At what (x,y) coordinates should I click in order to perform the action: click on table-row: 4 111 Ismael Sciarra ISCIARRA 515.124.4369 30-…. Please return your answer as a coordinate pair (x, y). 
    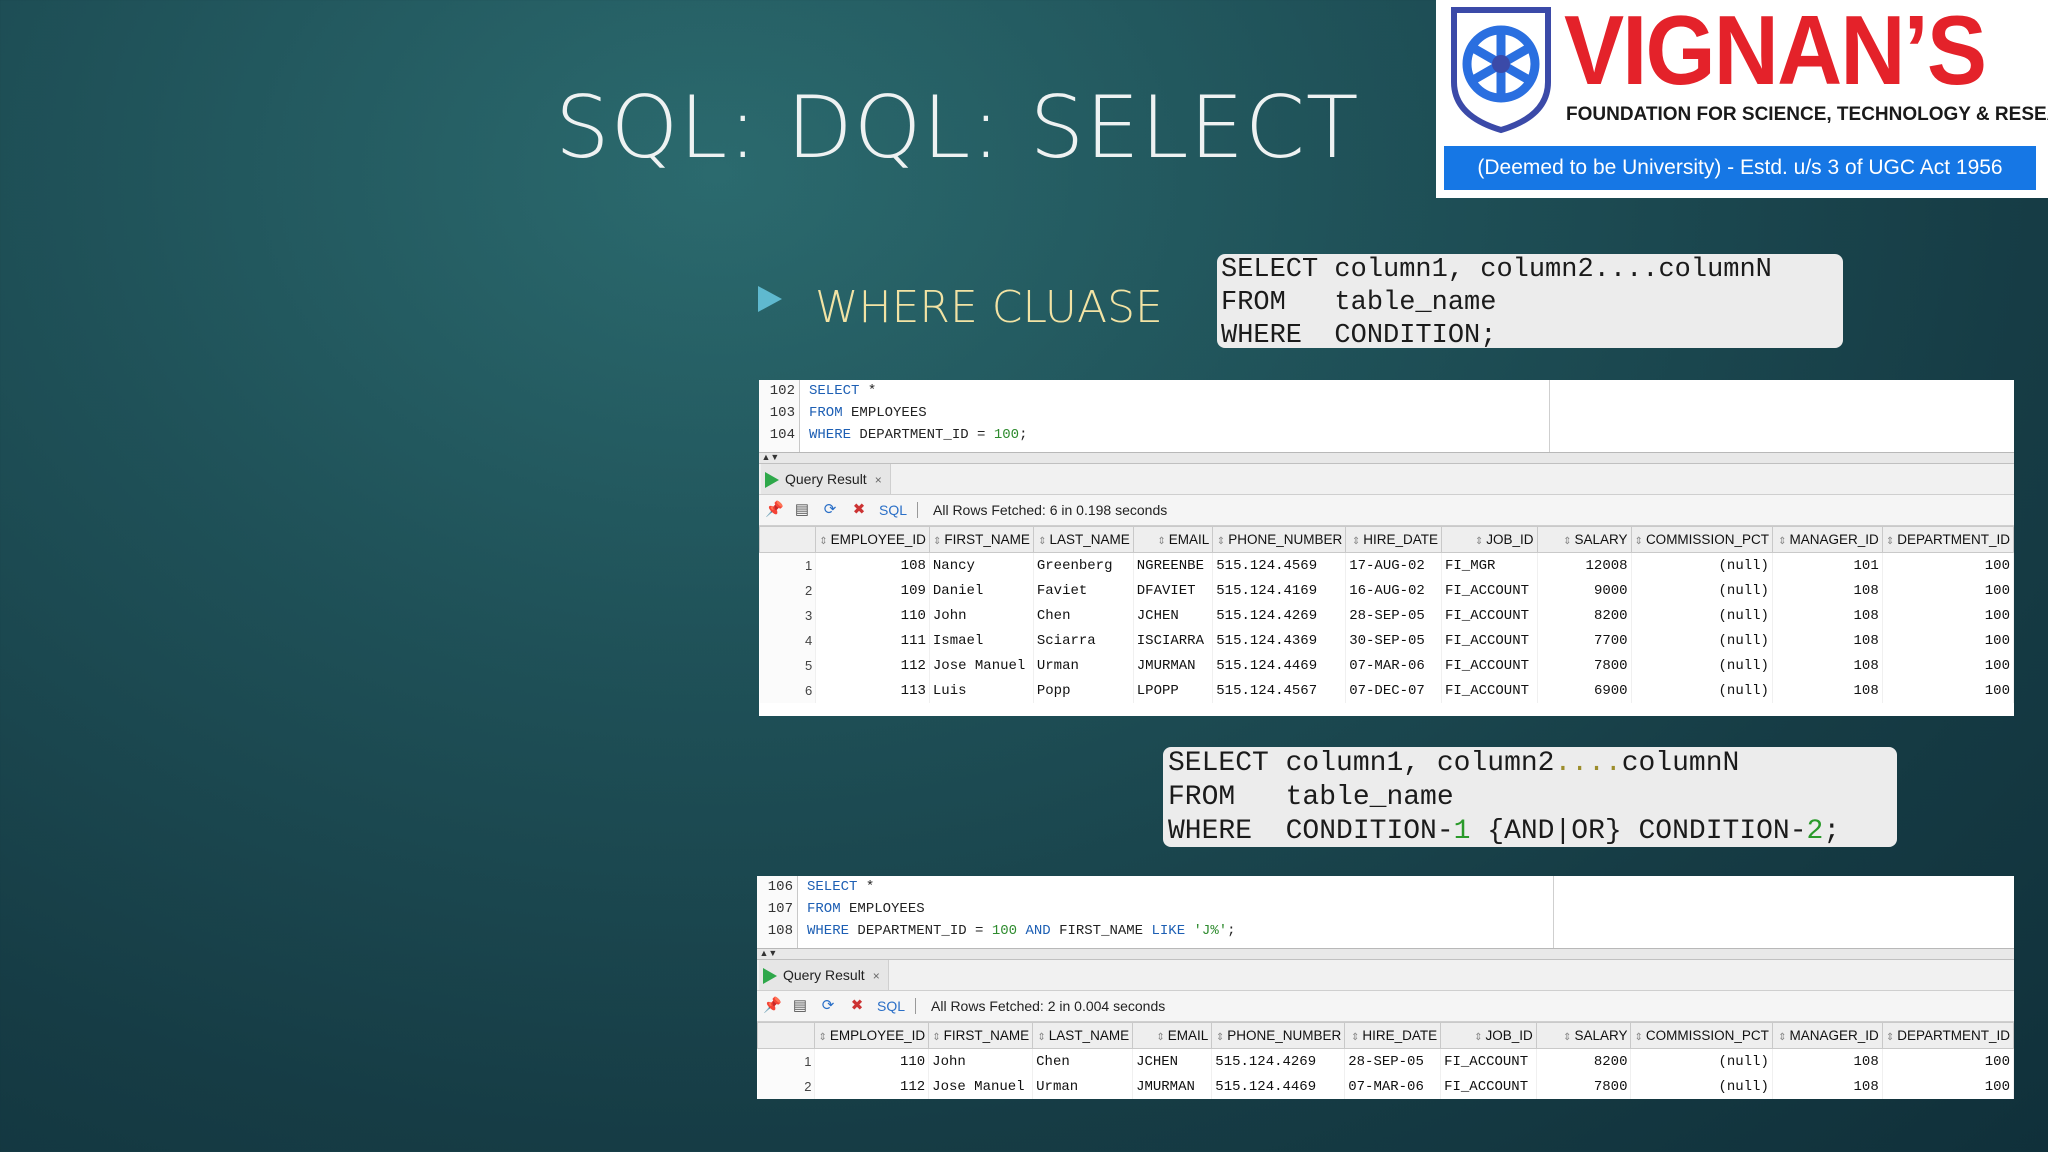
    Looking at the image, I should click on (1386, 640).